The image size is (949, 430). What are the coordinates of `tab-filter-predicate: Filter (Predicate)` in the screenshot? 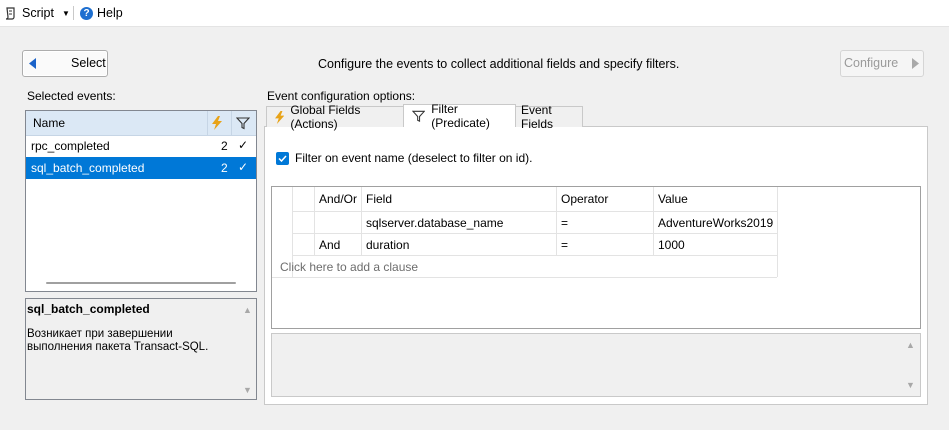 It's located at (459, 116).